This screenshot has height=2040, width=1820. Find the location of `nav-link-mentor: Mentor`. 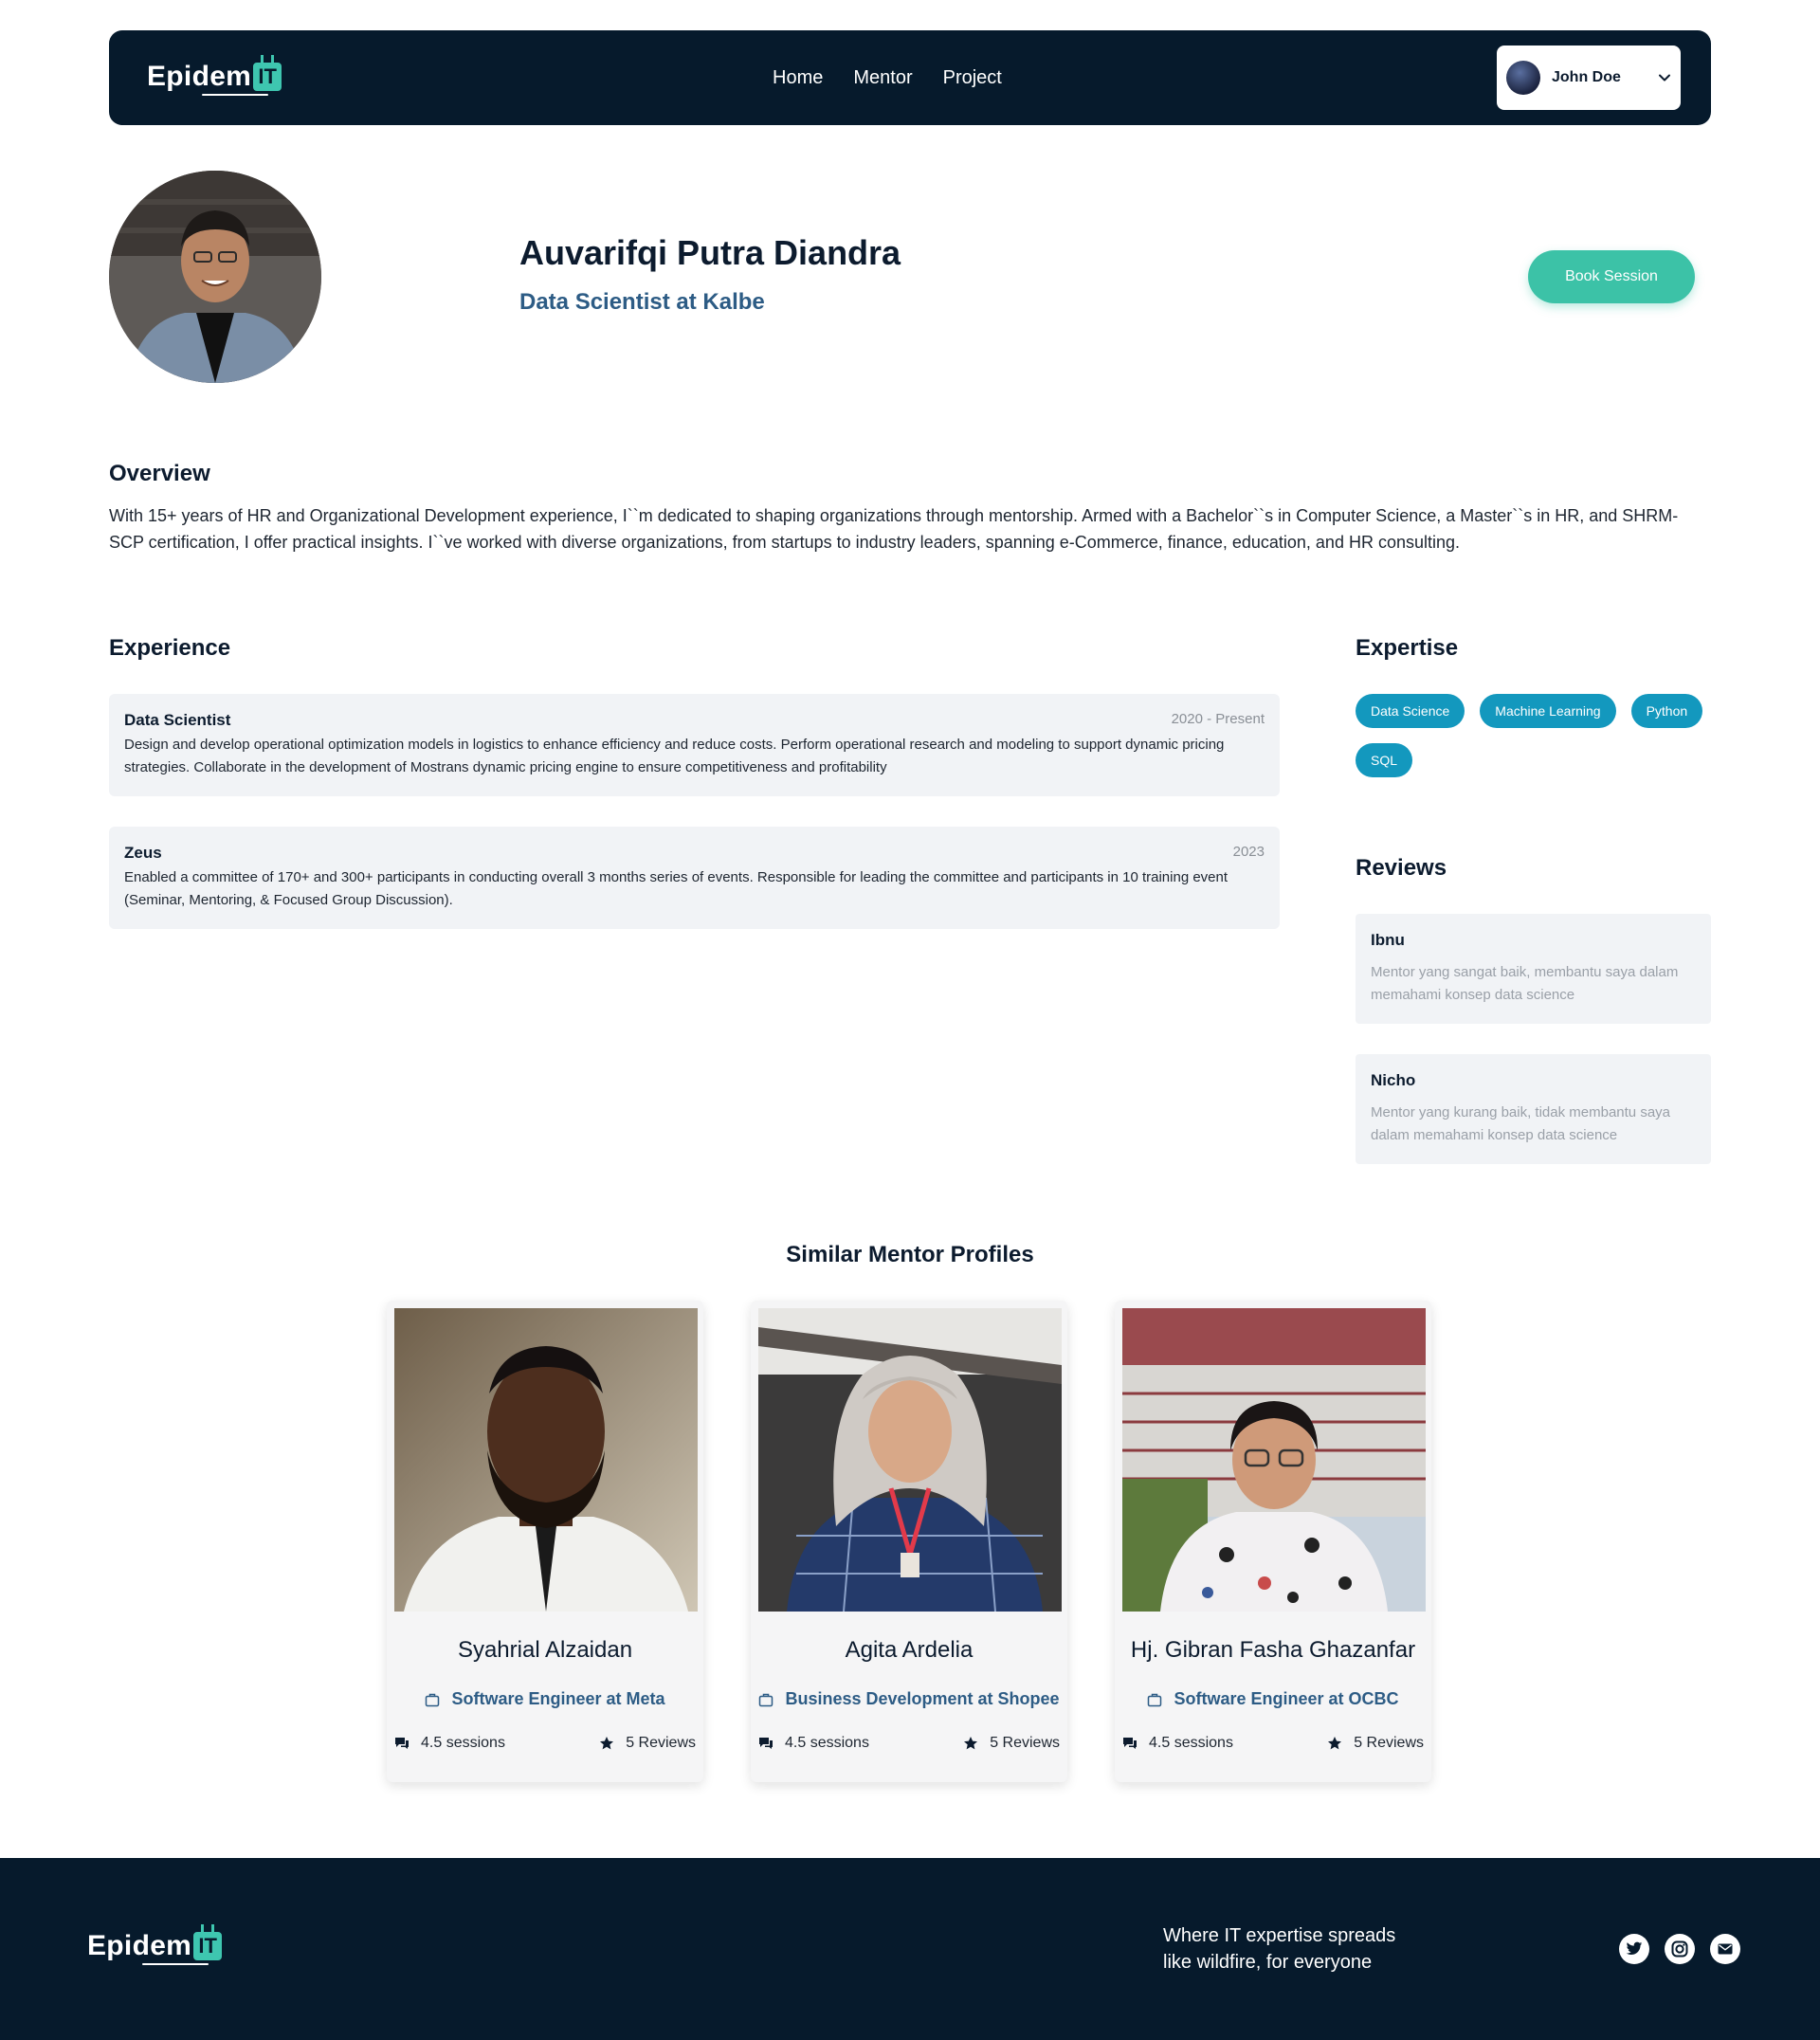

nav-link-mentor: Mentor is located at coordinates (882, 78).